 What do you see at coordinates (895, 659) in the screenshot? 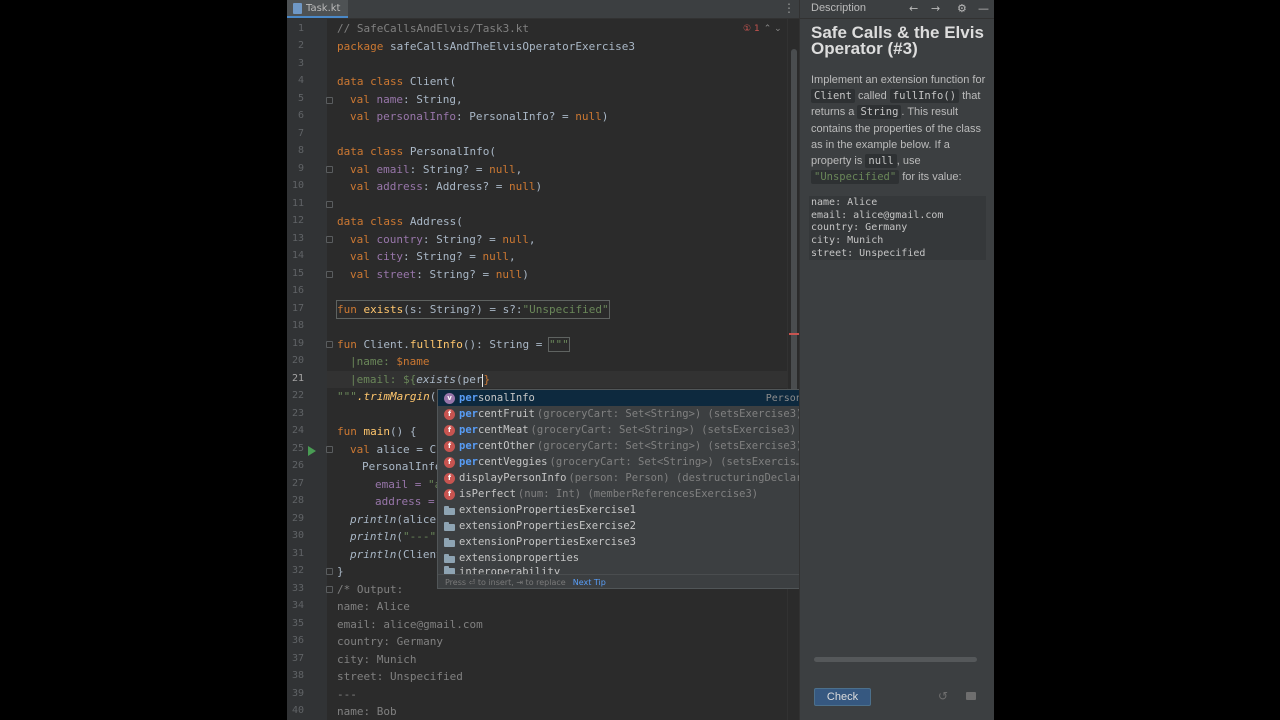
I see `panel-scrollbar` at bounding box center [895, 659].